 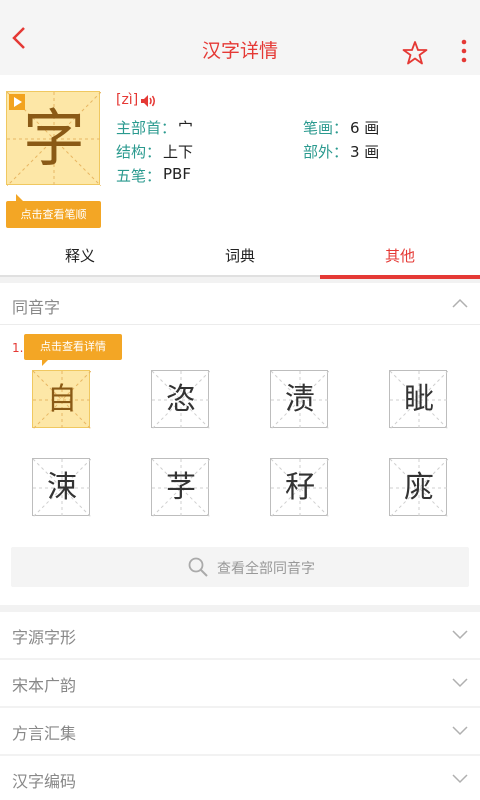 What do you see at coordinates (139, 176) in the screenshot?
I see `wubi-label: 五笔：` at bounding box center [139, 176].